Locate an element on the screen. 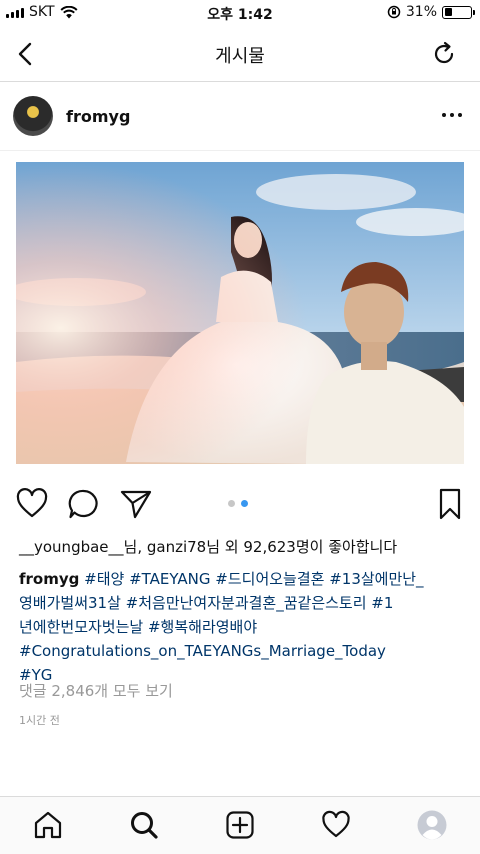 The width and height of the screenshot is (480, 854). refresh-icon is located at coordinates (444, 54).